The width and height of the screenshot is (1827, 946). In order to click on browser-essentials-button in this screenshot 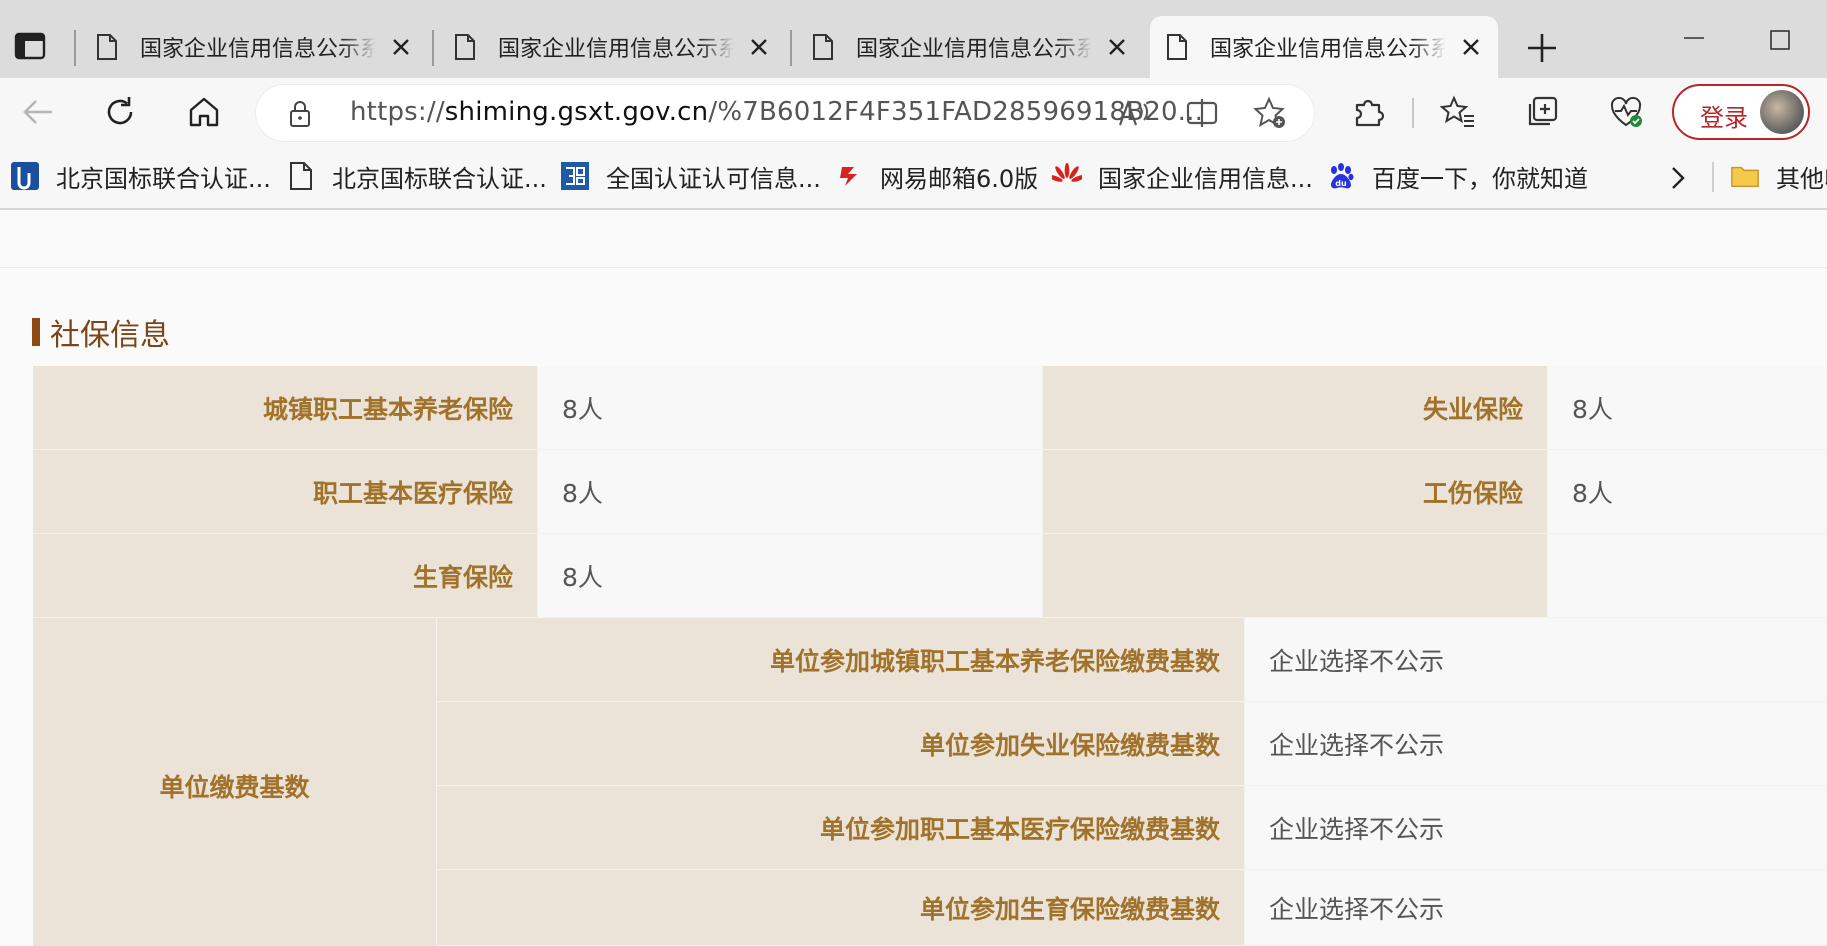, I will do `click(1626, 112)`.